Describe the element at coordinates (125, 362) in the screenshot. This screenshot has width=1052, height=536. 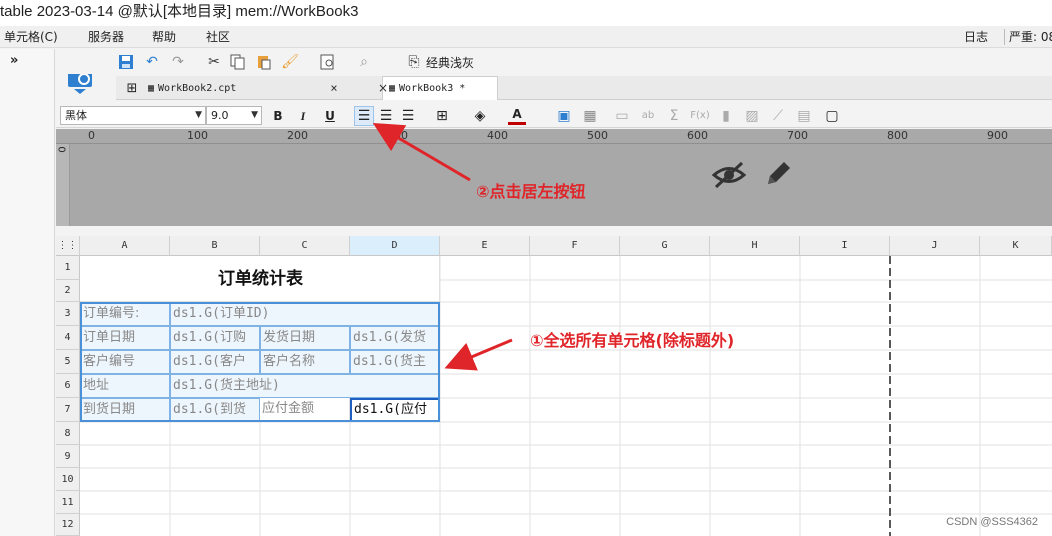
I see `cell-a5: 客户编号` at that location.